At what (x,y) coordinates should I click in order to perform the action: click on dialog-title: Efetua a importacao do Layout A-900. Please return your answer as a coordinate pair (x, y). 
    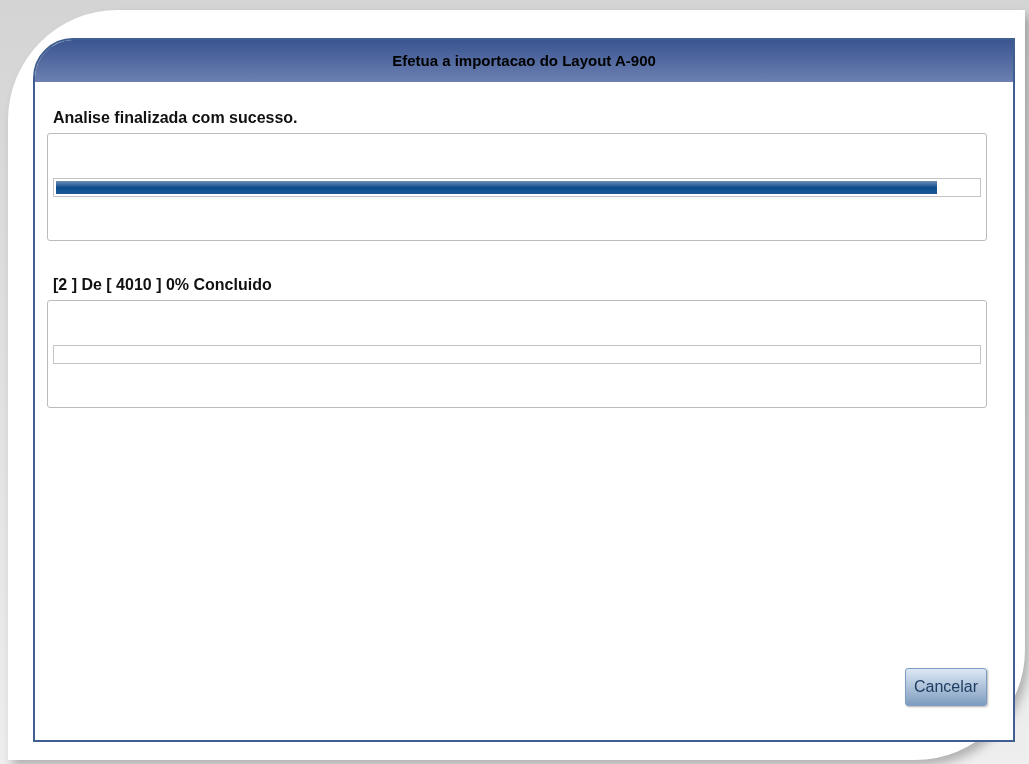
    Looking at the image, I should click on (524, 60).